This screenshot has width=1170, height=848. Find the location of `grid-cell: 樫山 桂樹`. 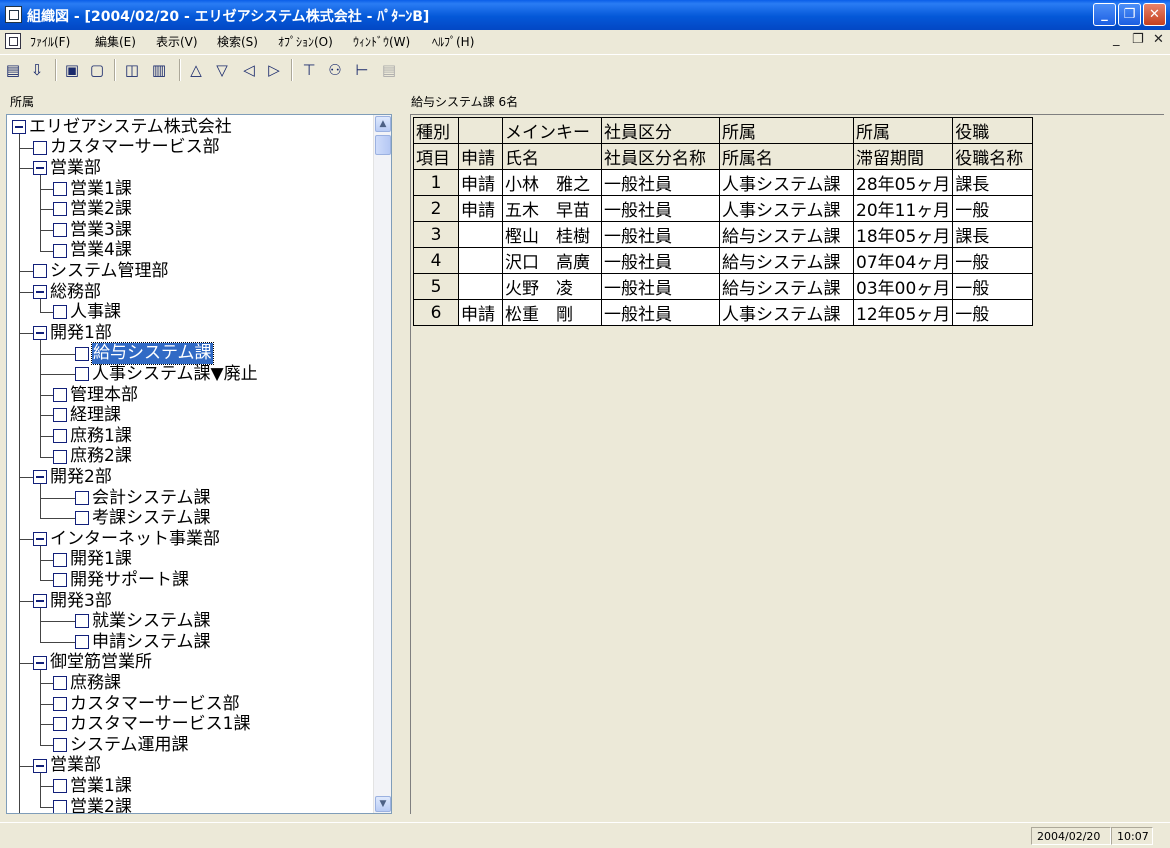

grid-cell: 樫山 桂樹 is located at coordinates (552, 234).